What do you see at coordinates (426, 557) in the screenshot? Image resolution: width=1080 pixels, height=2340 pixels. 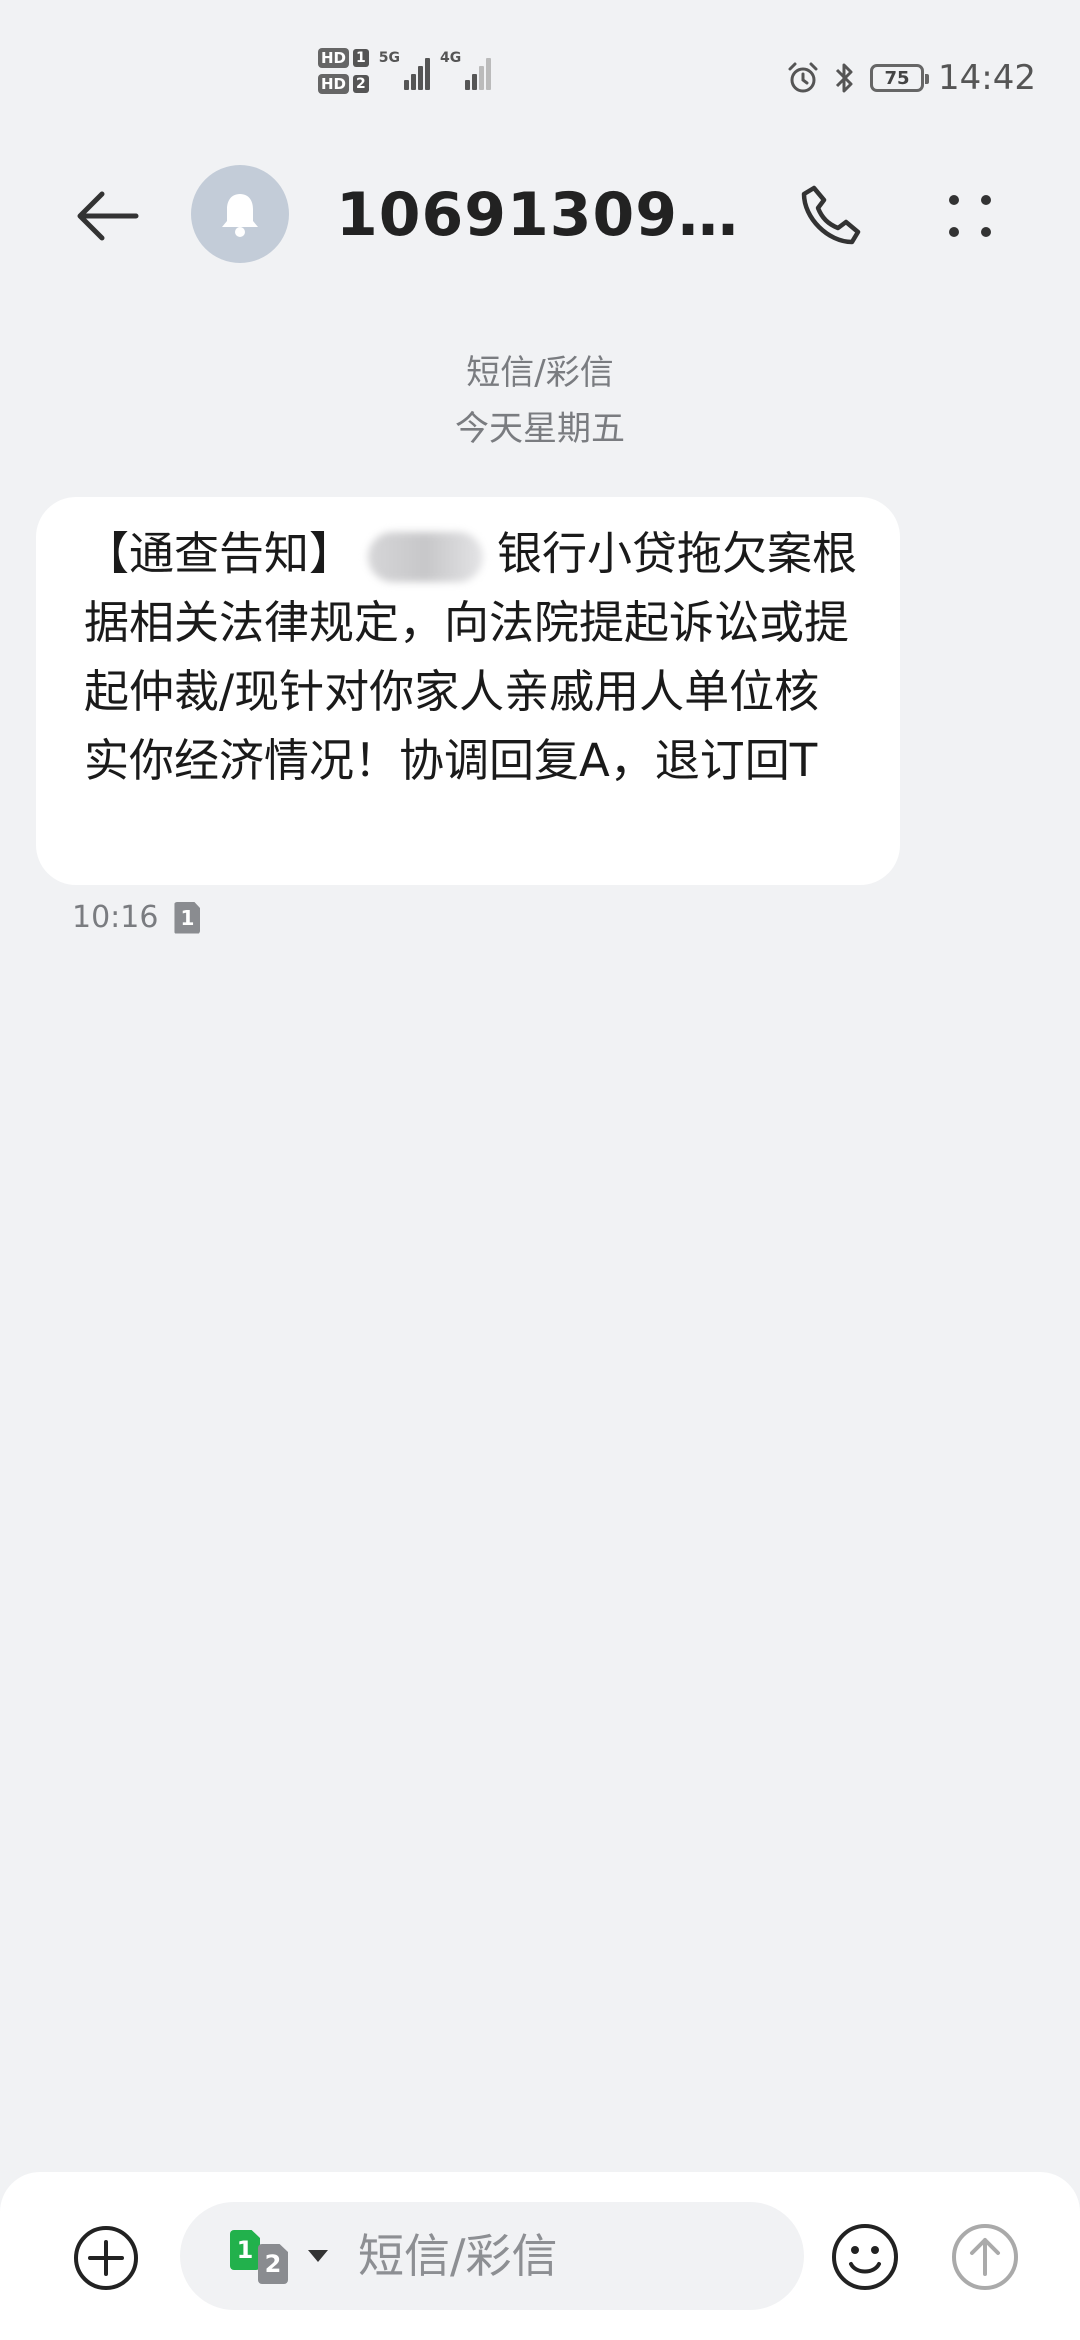 I see `redacted-blur` at bounding box center [426, 557].